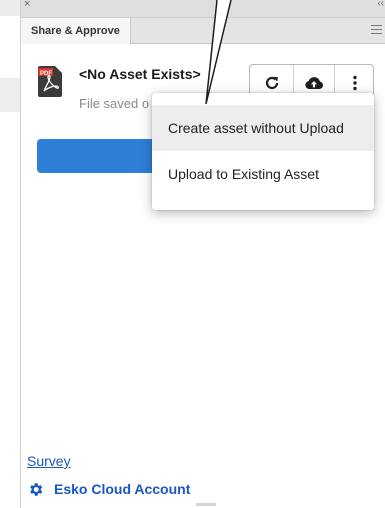  Describe the element at coordinates (27, 5) in the screenshot. I see `close-panel-icon: ×` at that location.